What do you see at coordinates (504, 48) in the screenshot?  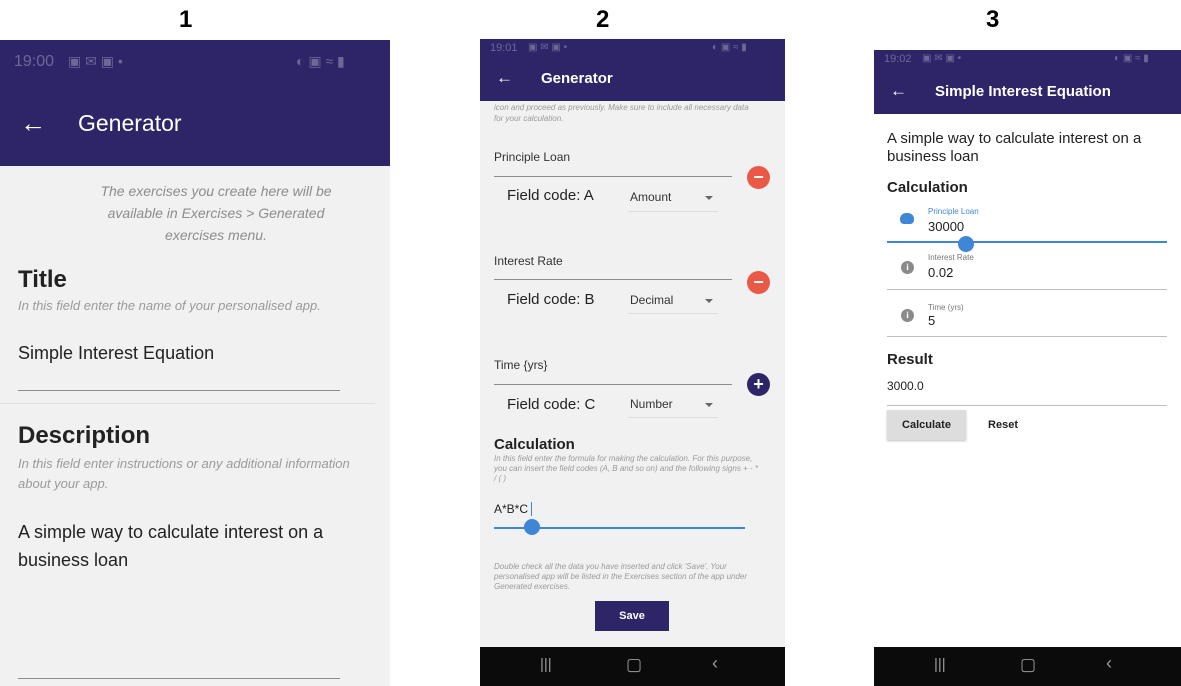 I see `status-time: 19:01` at bounding box center [504, 48].